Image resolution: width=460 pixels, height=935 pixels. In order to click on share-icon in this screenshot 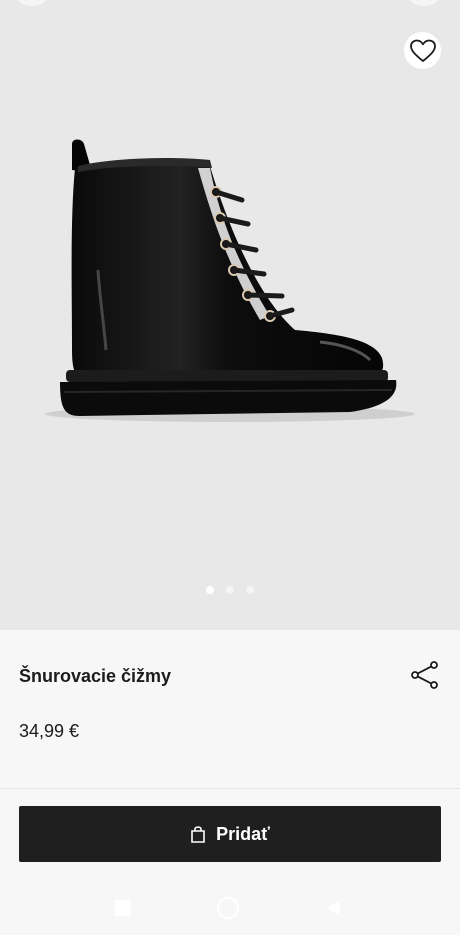, I will do `click(424, 675)`.